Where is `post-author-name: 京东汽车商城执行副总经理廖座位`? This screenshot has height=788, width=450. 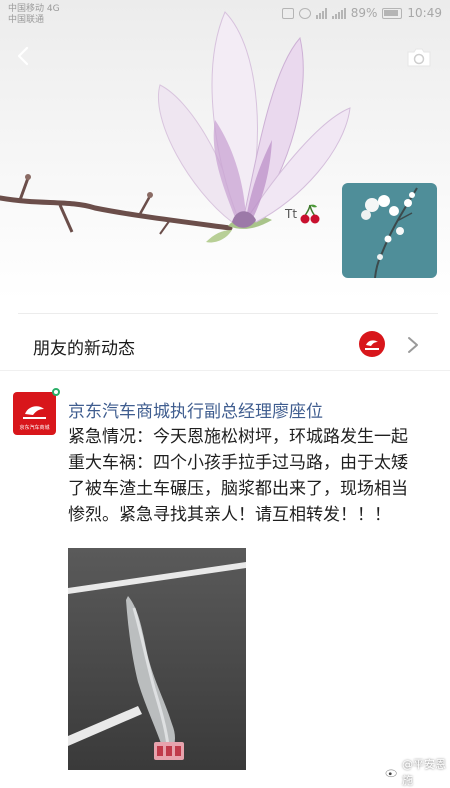
post-author-name: 京东汽车商城执行副总经理廖座位 is located at coordinates (195, 409).